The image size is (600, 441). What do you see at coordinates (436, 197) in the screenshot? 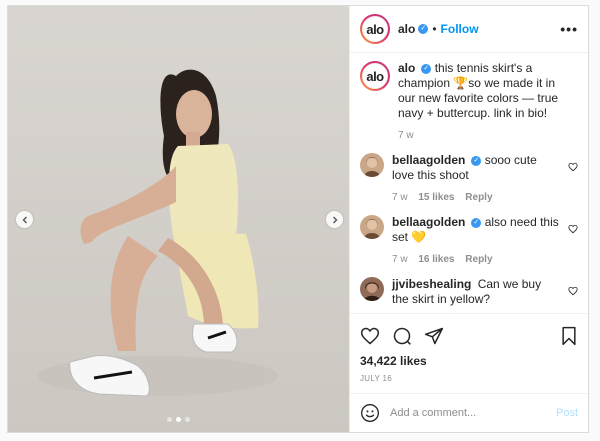
I see `comment-likes: 15 likes` at bounding box center [436, 197].